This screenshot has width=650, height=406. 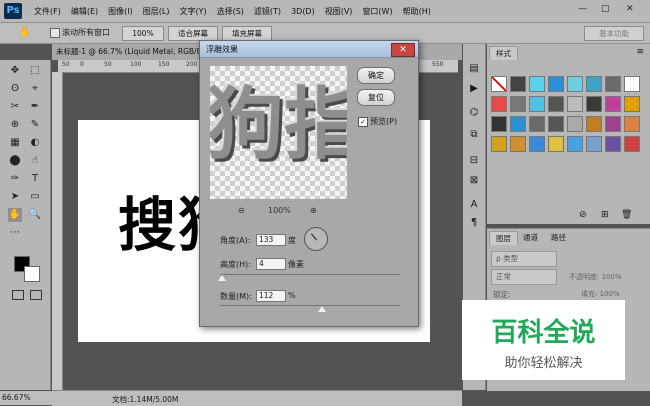 I want to click on clone-source-icon: ⧉, so click(x=474, y=135).